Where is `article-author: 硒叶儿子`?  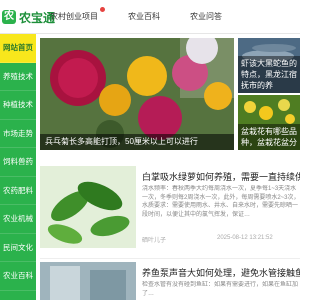
article-author: 硒叶儿子 is located at coordinates (154, 241).